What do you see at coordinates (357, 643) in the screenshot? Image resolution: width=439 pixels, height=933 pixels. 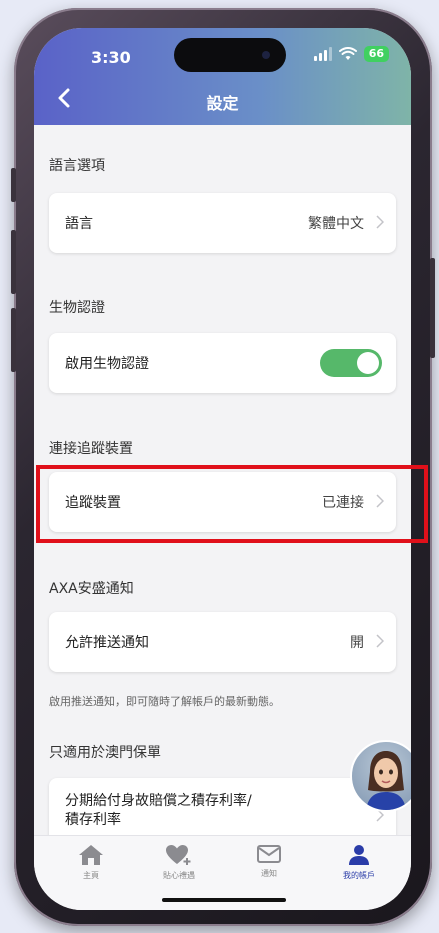 I see `push-notification-value: 開` at bounding box center [357, 643].